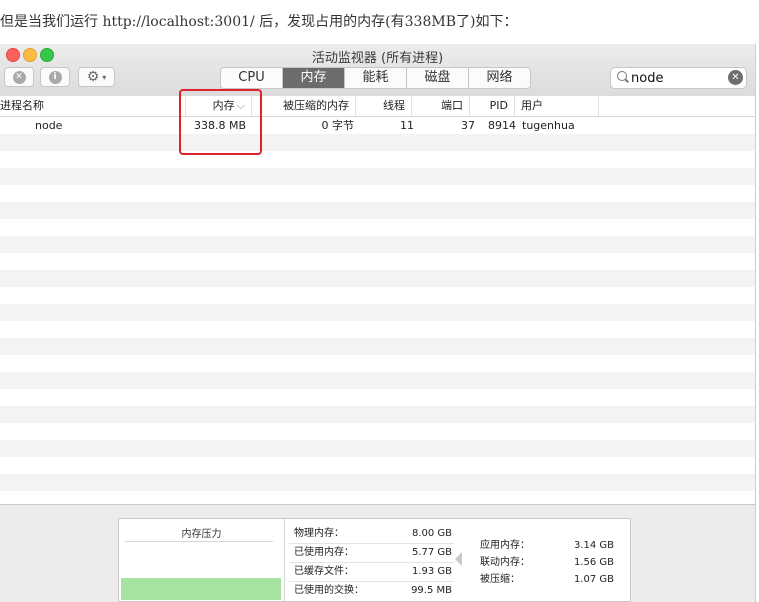  Describe the element at coordinates (431, 533) in the screenshot. I see `stat-value: 8.00 GB` at that location.